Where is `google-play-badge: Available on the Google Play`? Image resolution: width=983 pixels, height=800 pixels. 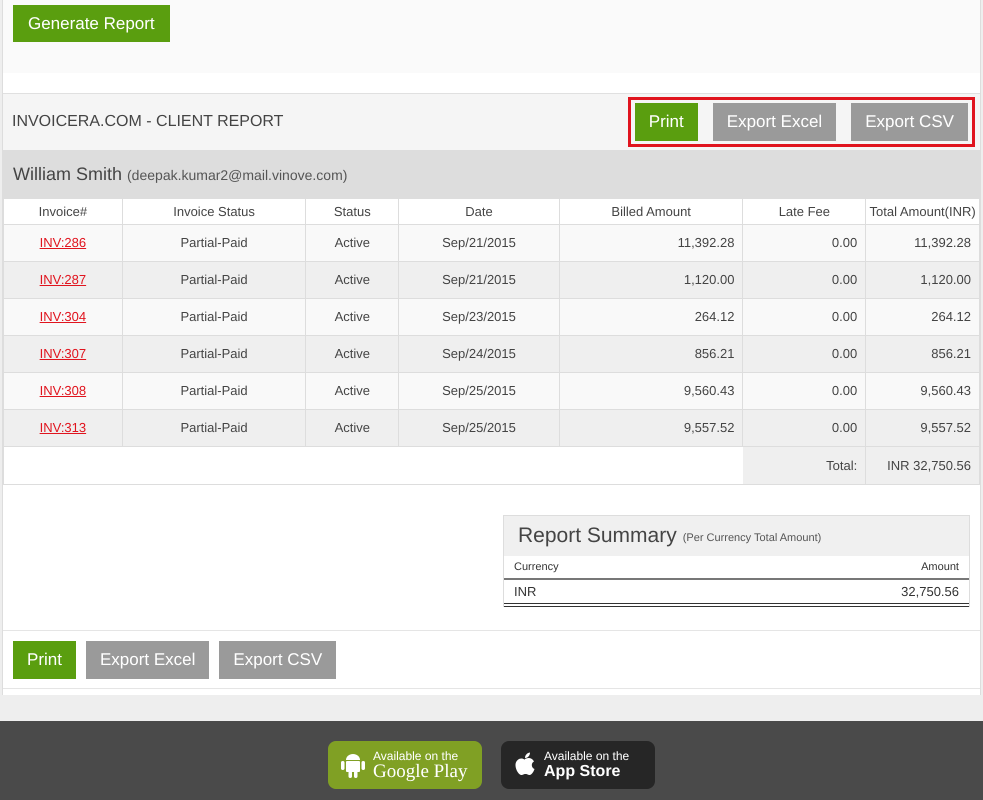
google-play-badge: Available on the Google Play is located at coordinates (405, 765).